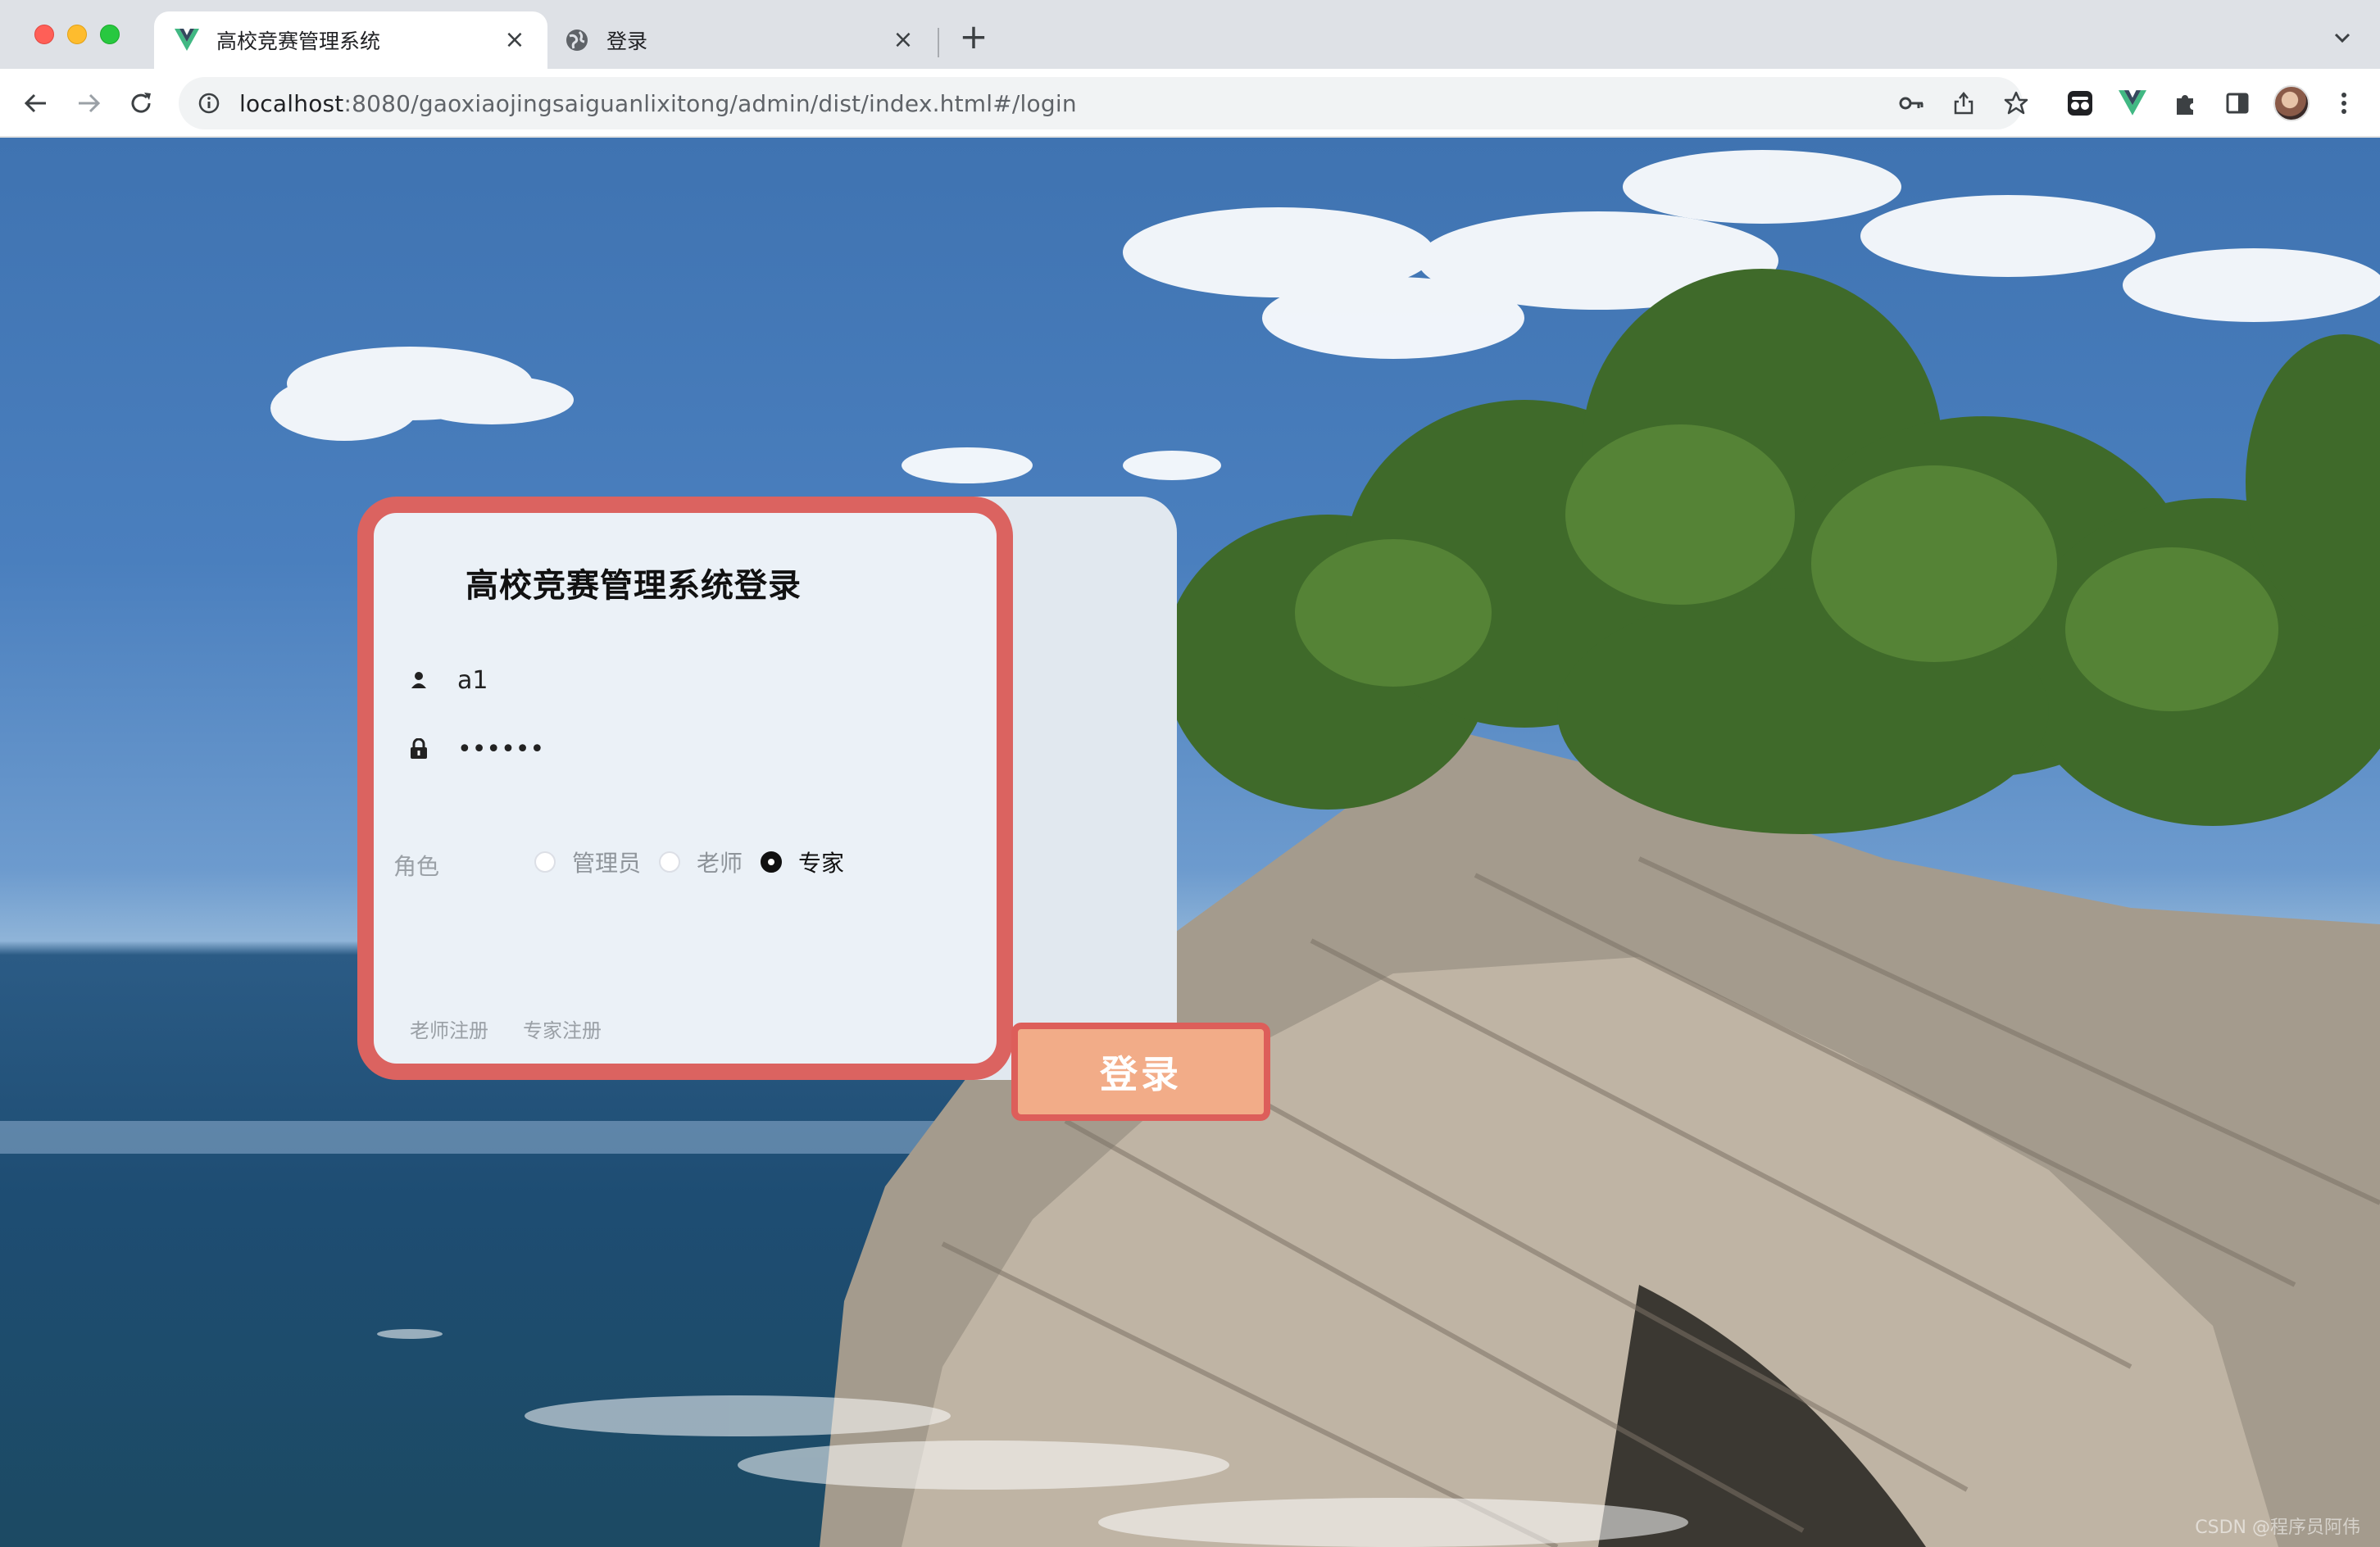  Describe the element at coordinates (419, 749) in the screenshot. I see `lock-icon` at that location.